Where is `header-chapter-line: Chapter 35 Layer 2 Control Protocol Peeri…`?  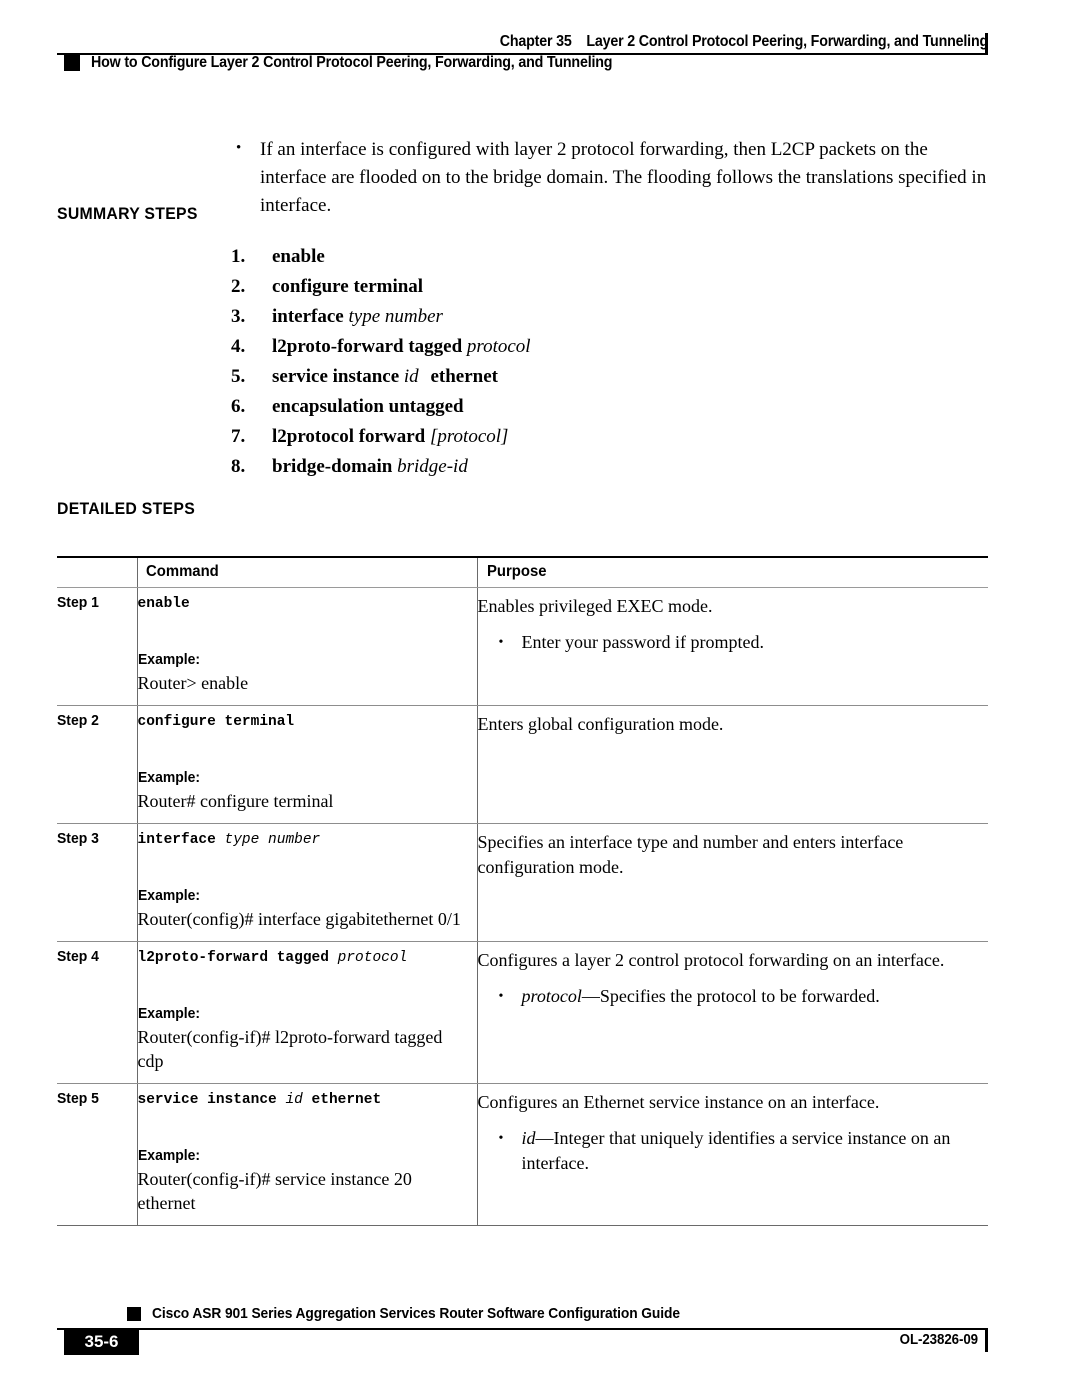
header-chapter-line: Chapter 35 Layer 2 Control Protocol Peeri… is located at coordinates (559, 42).